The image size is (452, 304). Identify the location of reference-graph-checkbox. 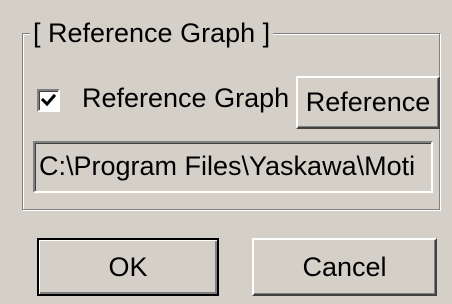
(48, 100).